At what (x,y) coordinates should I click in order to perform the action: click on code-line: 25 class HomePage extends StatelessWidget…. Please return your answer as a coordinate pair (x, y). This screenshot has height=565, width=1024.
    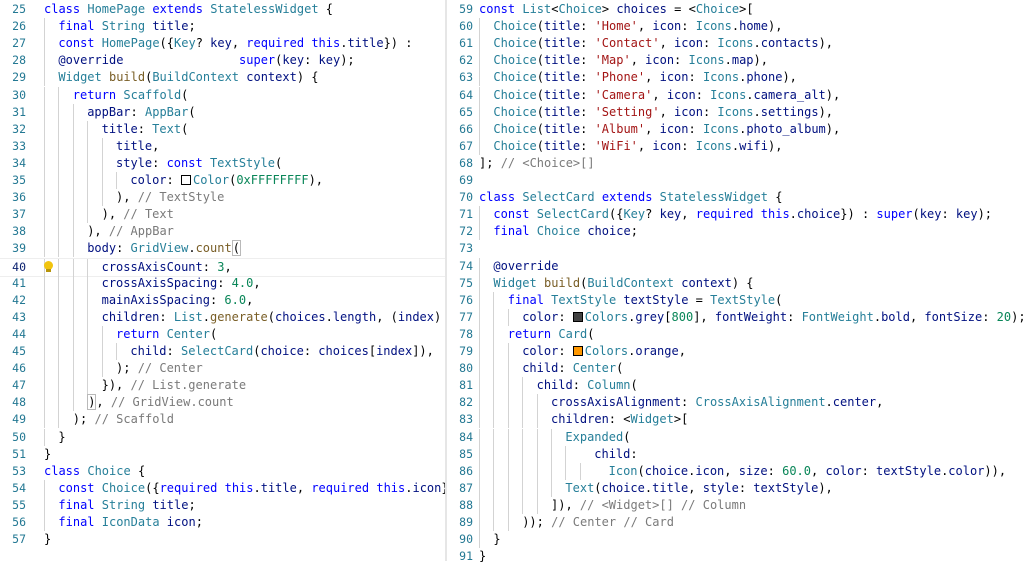
    Looking at the image, I should click on (223, 9).